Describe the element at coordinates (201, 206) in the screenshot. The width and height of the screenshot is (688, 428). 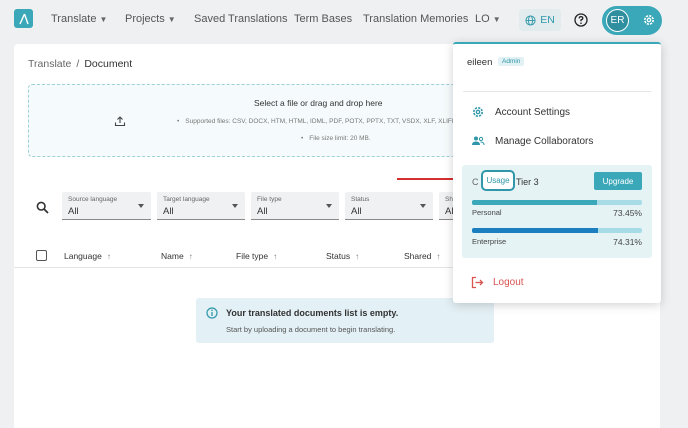
I see `target-language-filter: Target language All` at that location.